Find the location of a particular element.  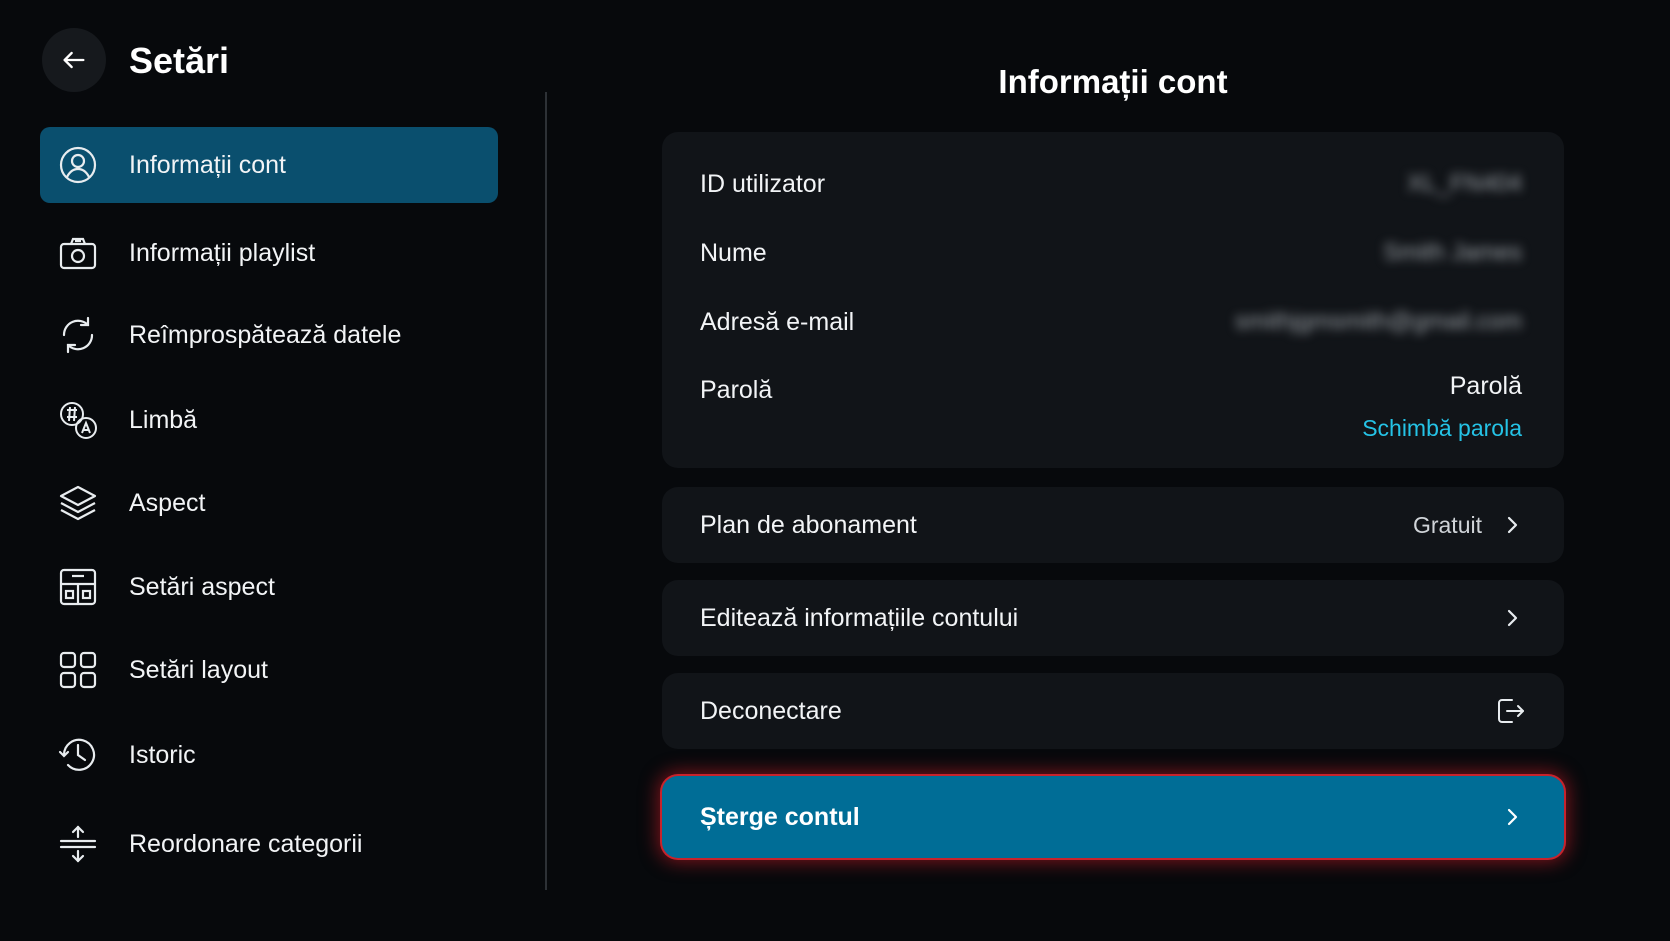

sidebar-item-playlist-info: Informații playlist is located at coordinates (269, 253).